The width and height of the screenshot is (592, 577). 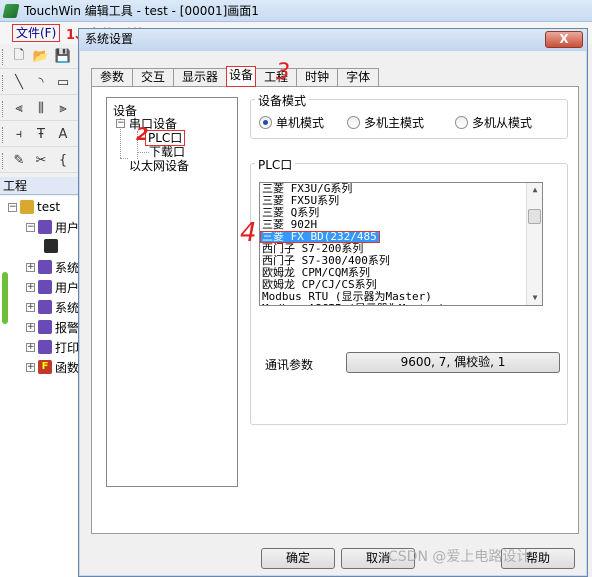 I want to click on project-panel-title: 工程, so click(x=40, y=186).